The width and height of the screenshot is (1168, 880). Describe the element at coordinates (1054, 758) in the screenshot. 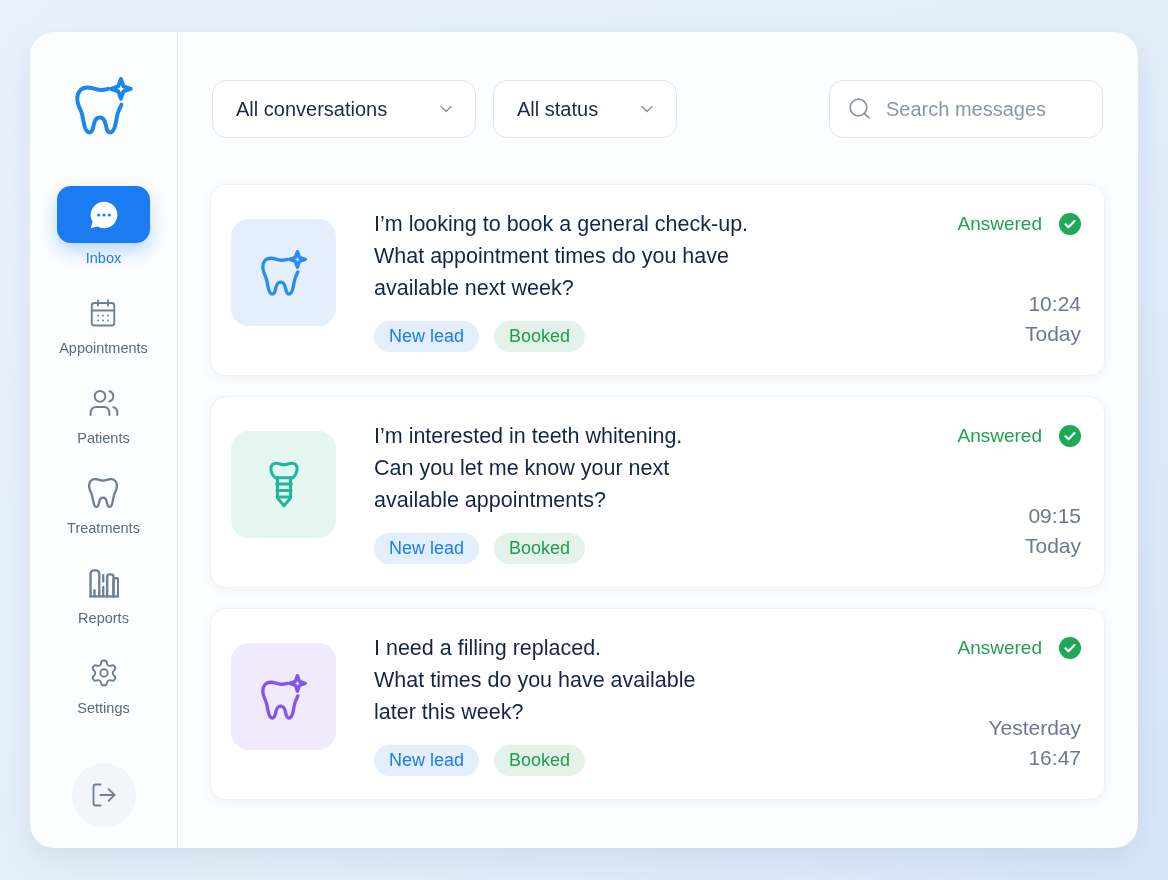

I see `timestamp-text: 16:47` at that location.